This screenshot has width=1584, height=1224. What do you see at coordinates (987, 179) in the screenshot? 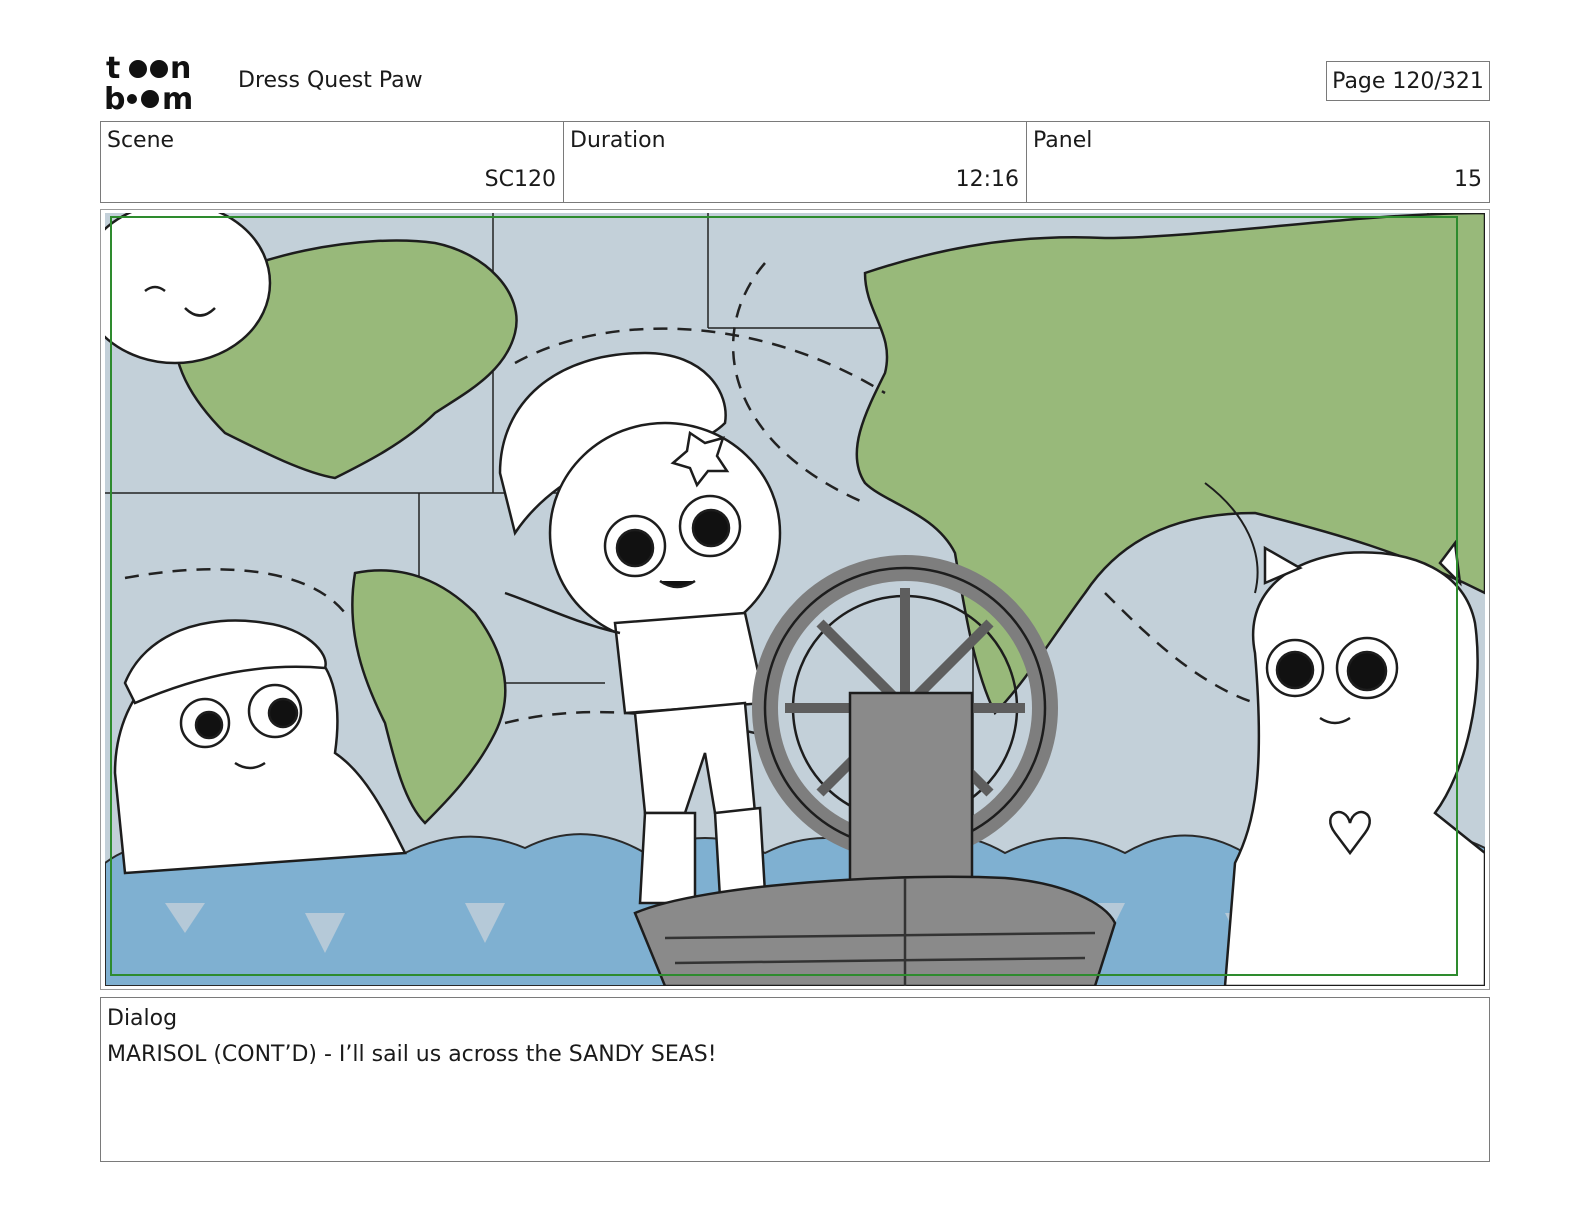
I see `duration-value: 12:16` at bounding box center [987, 179].